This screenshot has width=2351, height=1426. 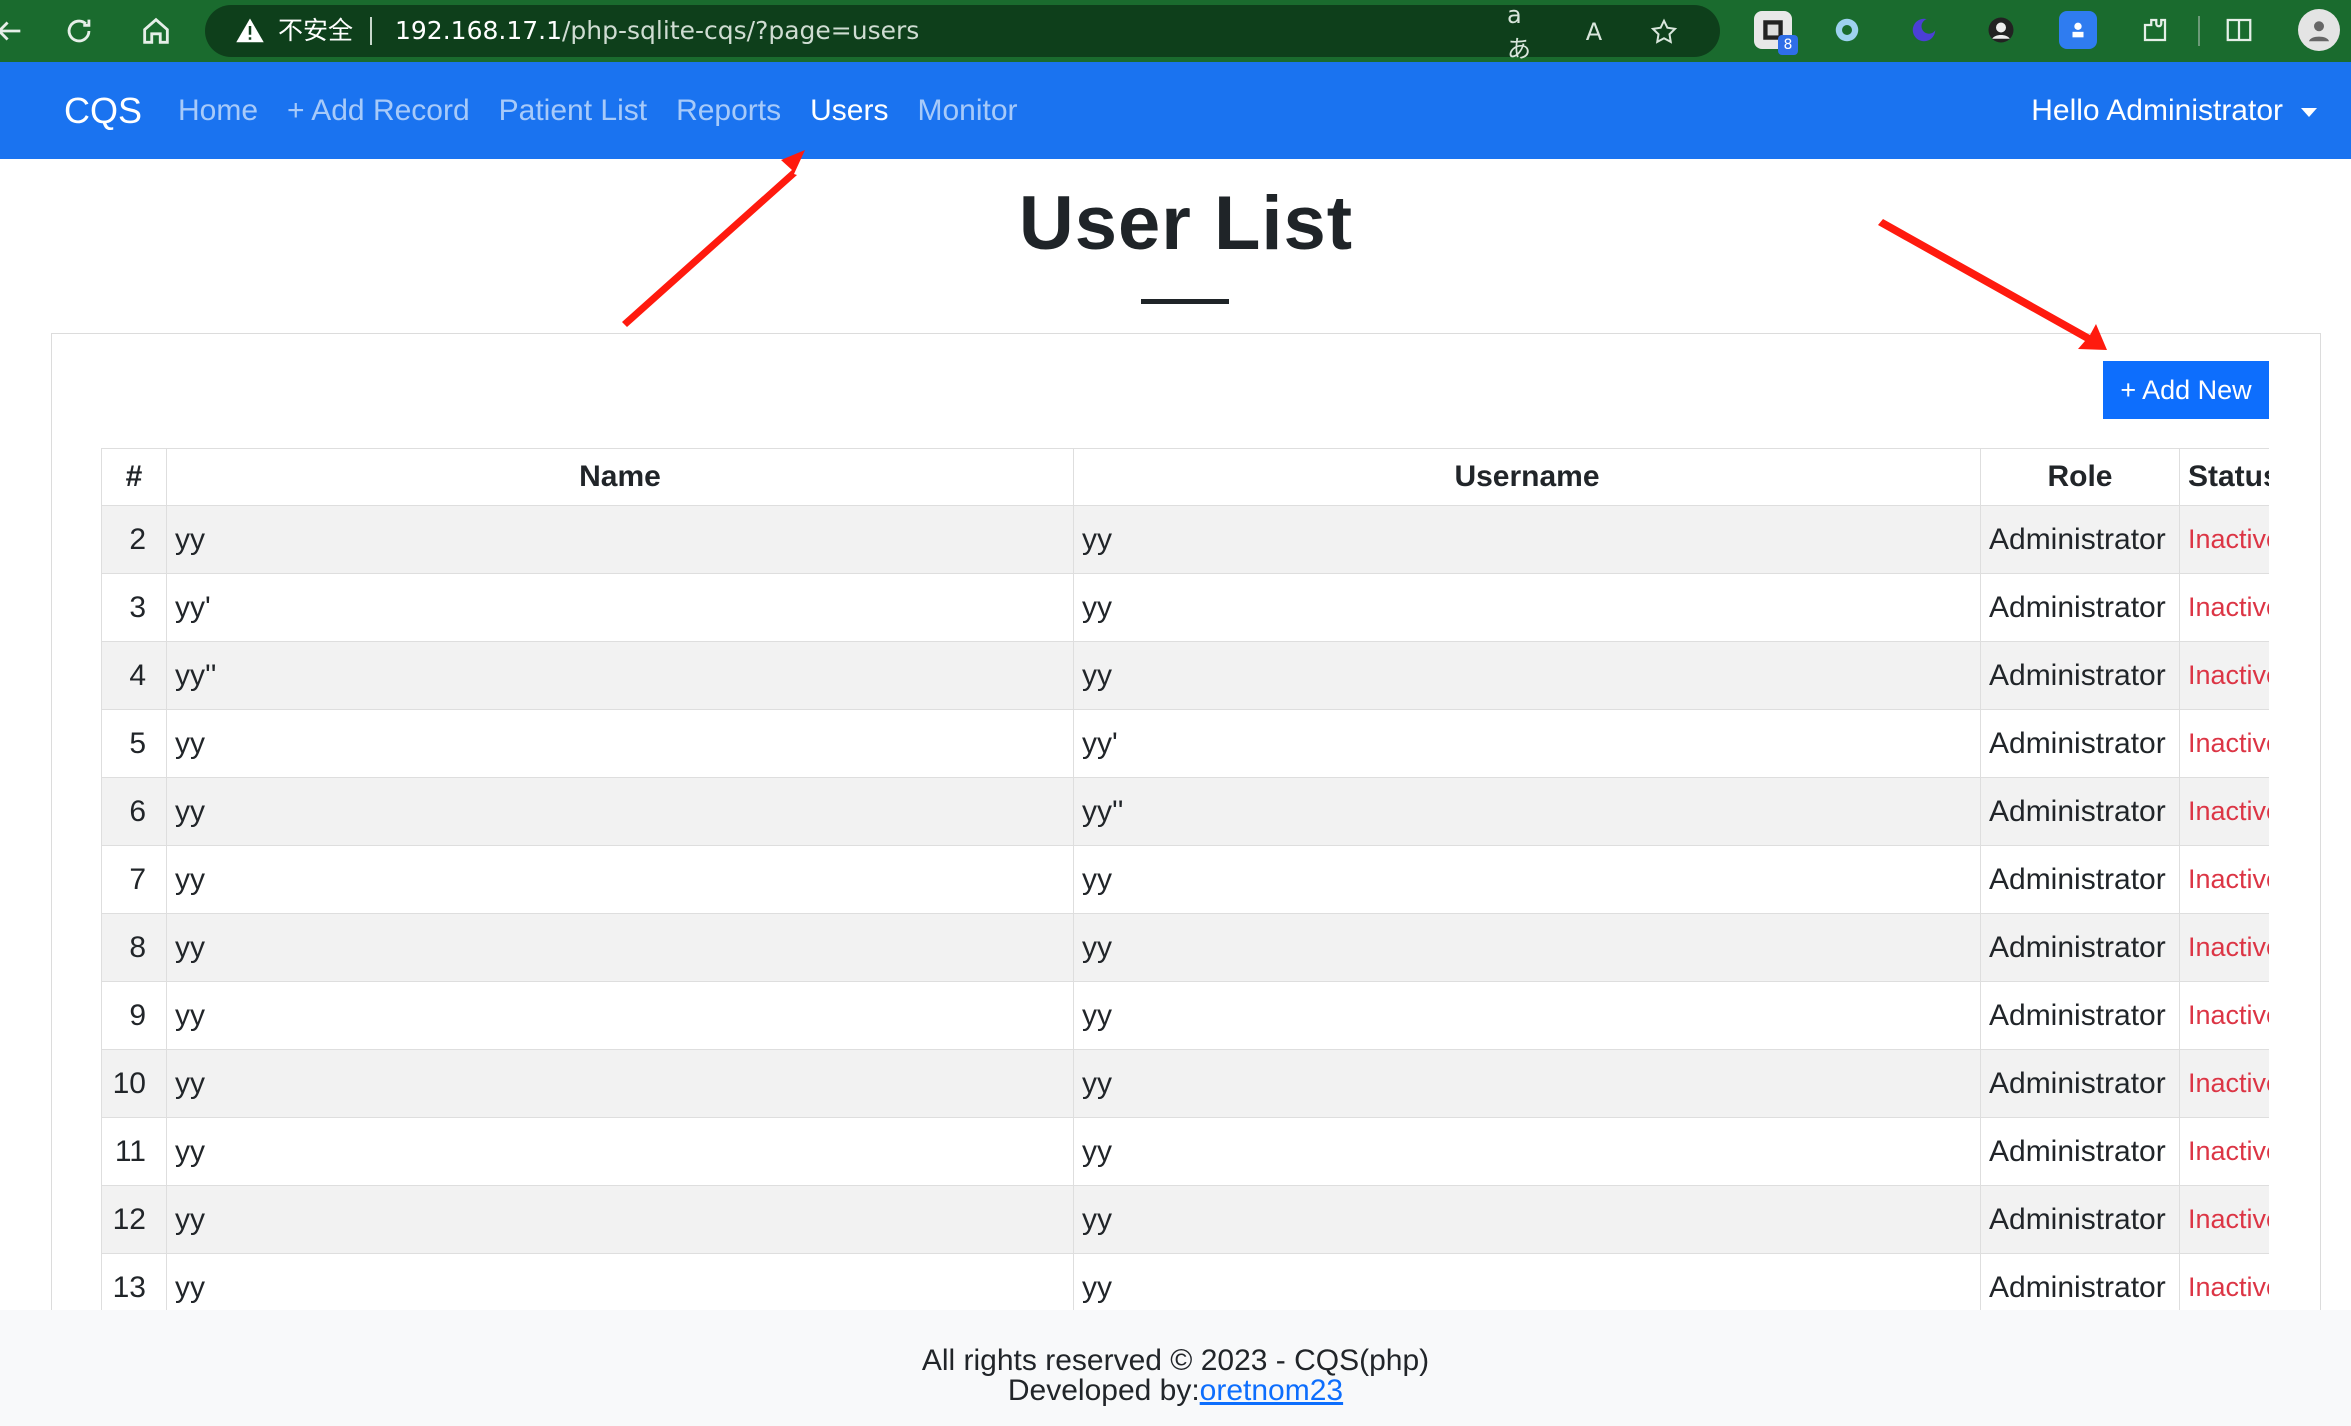 I want to click on title-underline, so click(x=1185, y=301).